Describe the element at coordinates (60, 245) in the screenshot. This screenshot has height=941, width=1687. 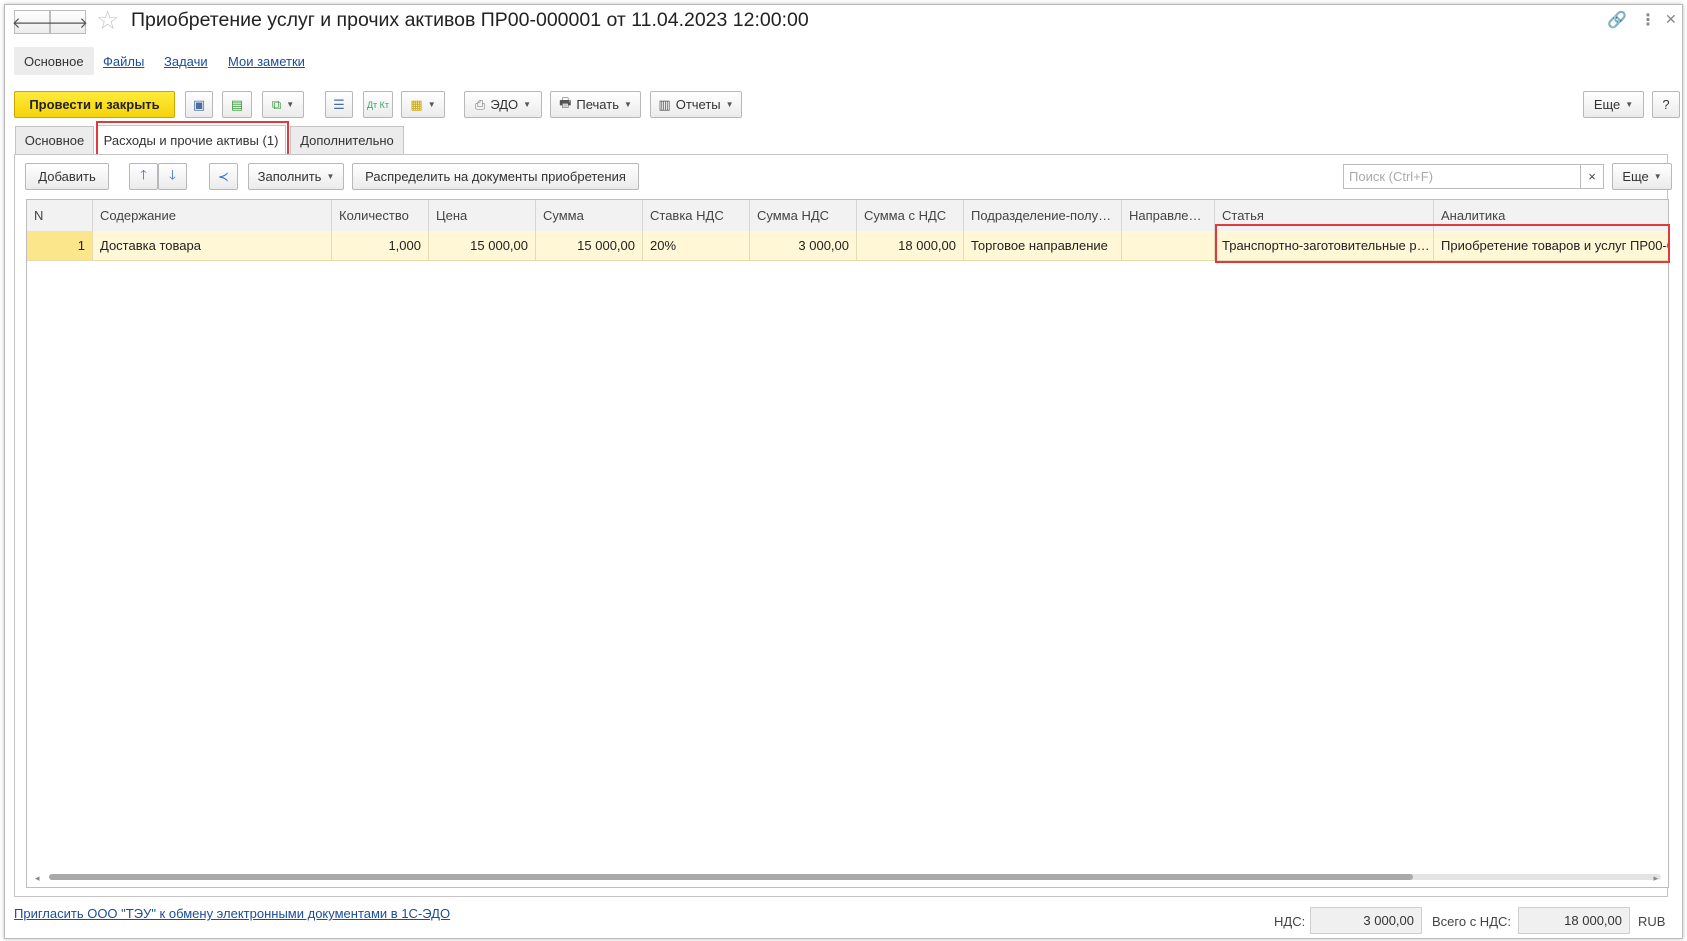
I see `cell-n: 1` at that location.